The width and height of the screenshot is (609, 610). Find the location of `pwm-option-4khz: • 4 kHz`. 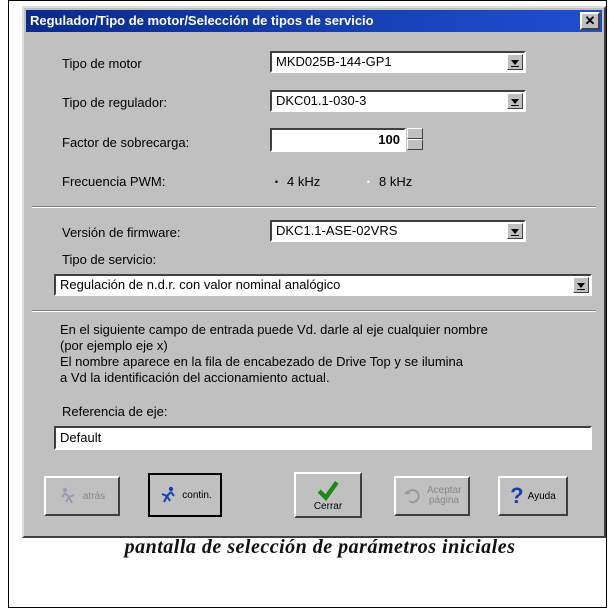

pwm-option-4khz: • 4 kHz is located at coordinates (296, 181).